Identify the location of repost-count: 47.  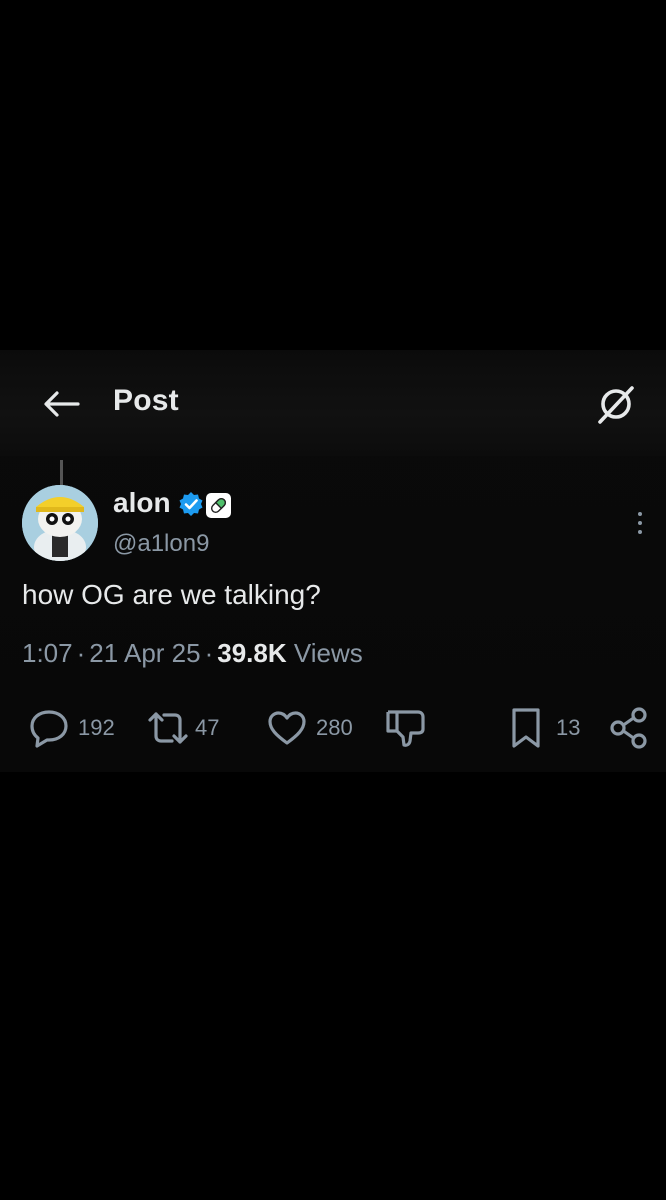
(207, 727).